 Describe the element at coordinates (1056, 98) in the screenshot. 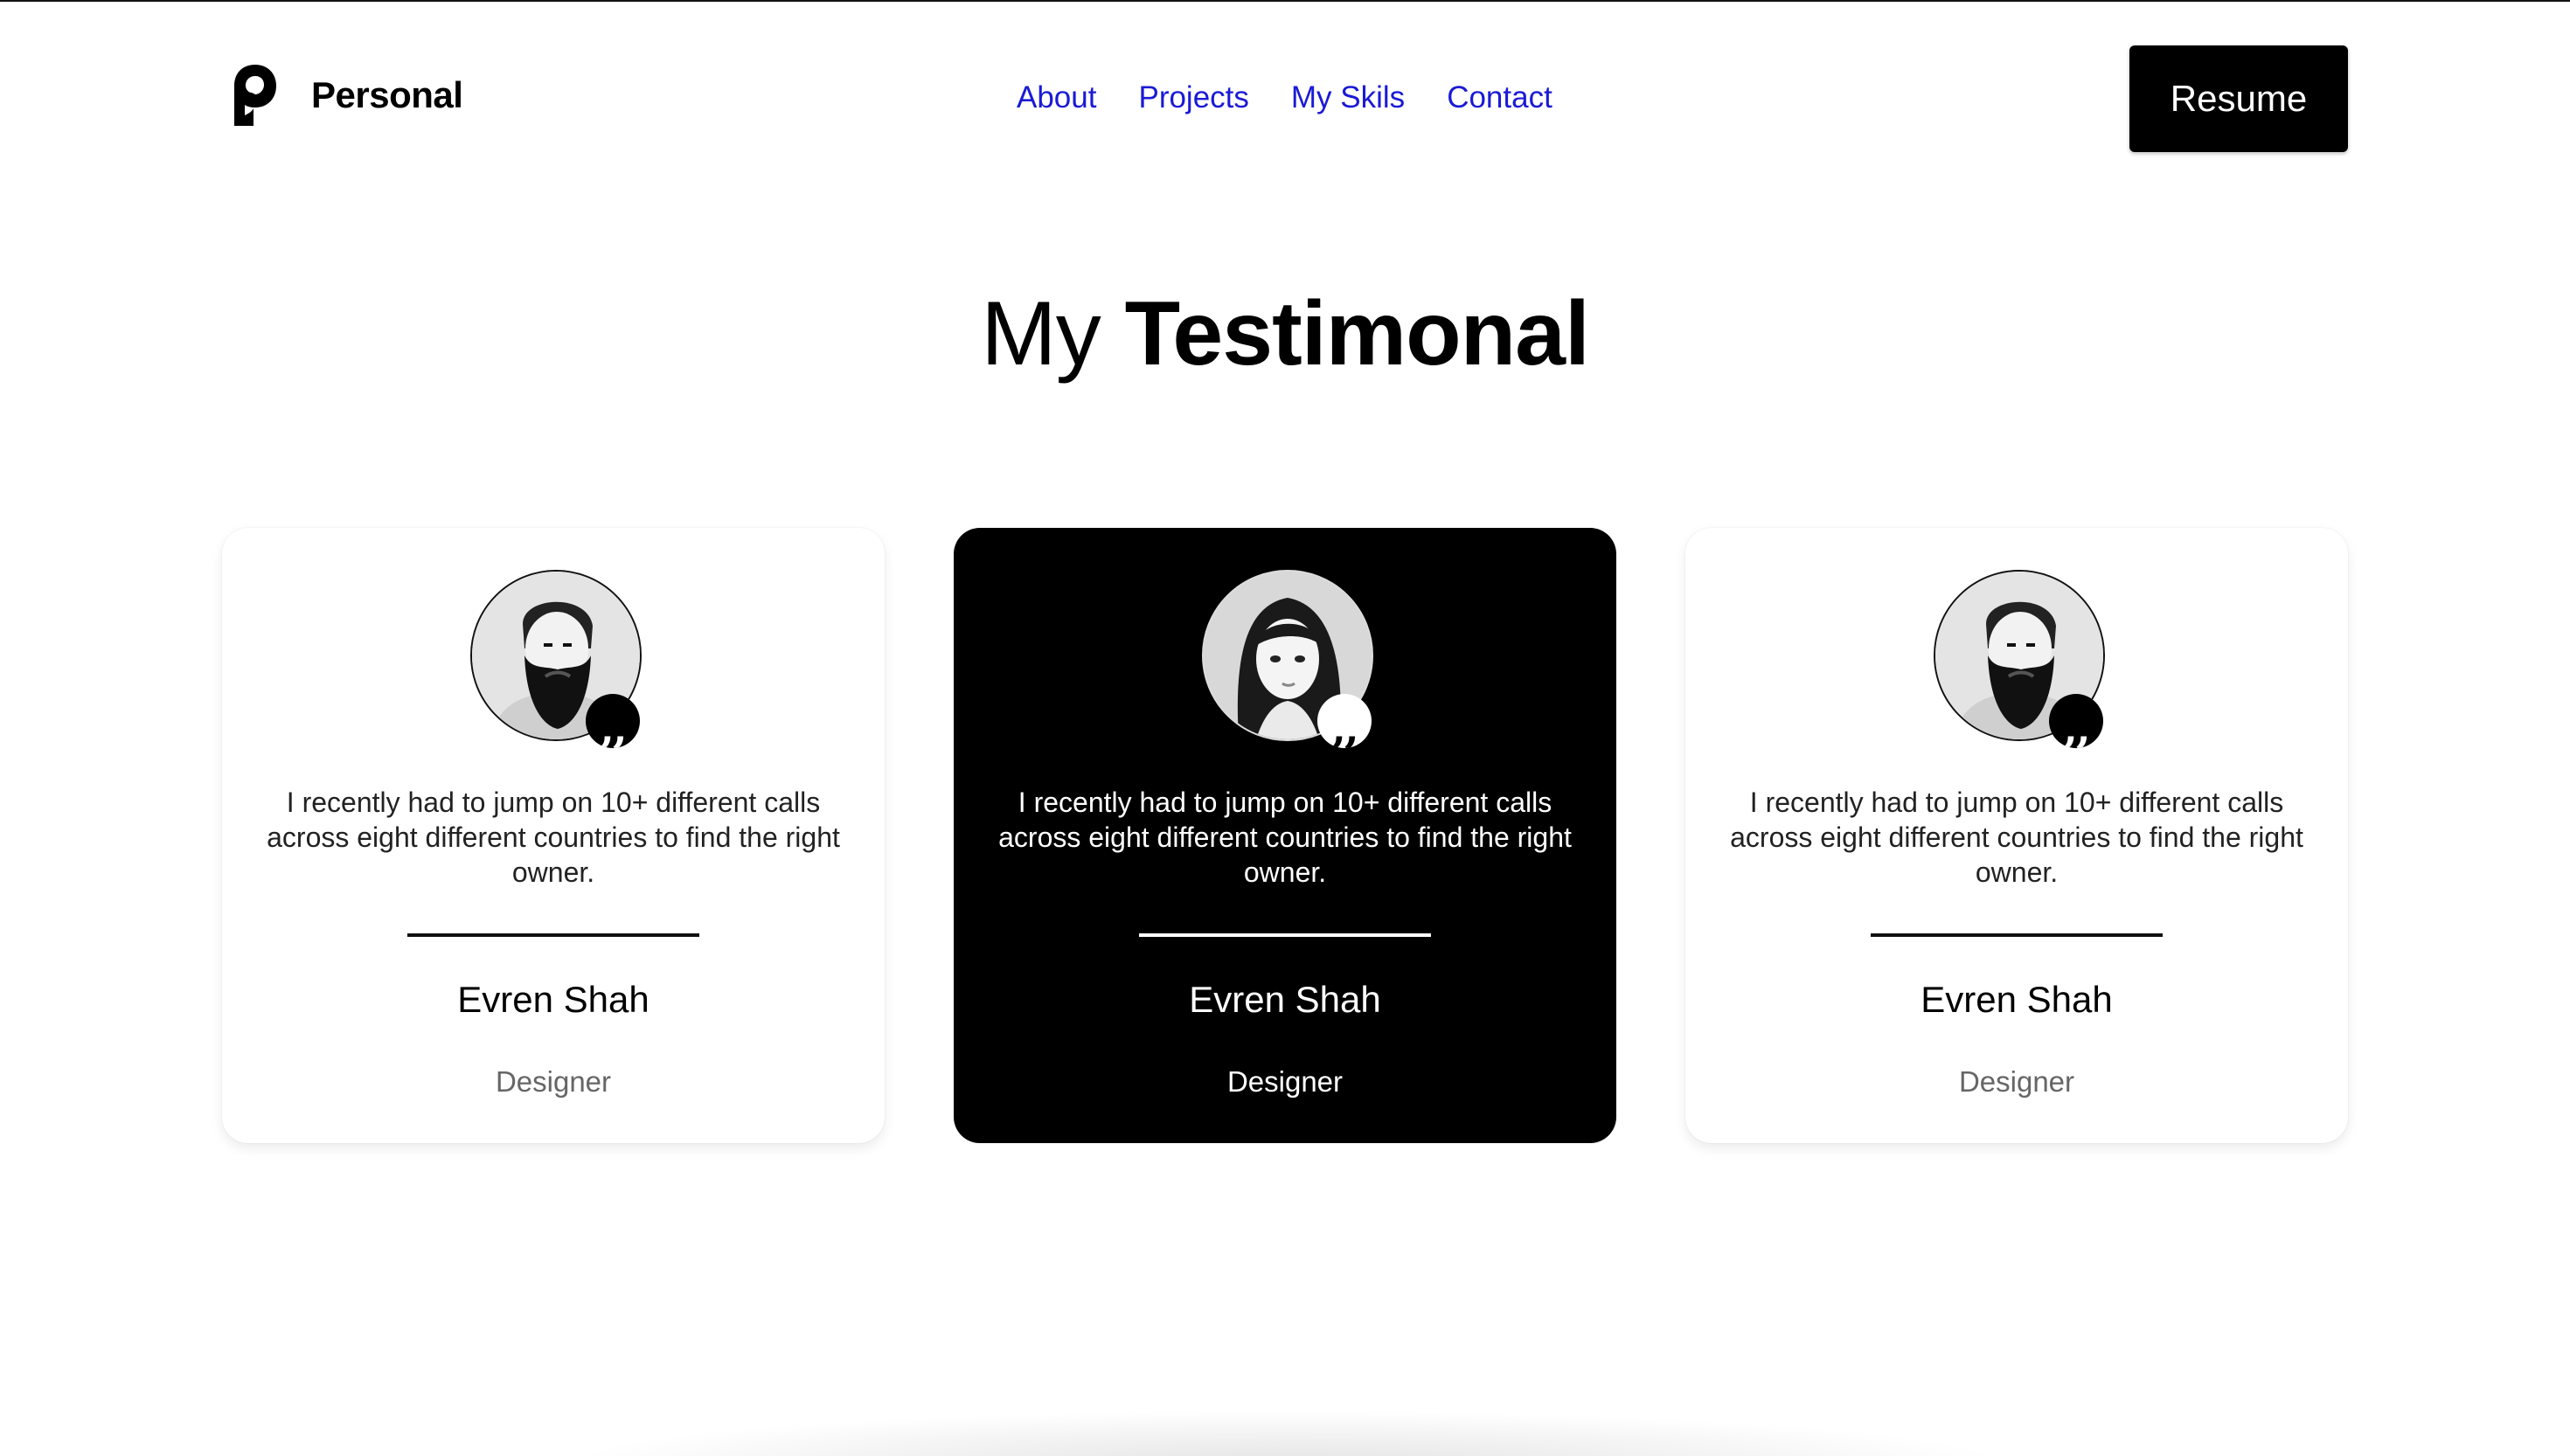

I see `nav-link-about: About` at that location.